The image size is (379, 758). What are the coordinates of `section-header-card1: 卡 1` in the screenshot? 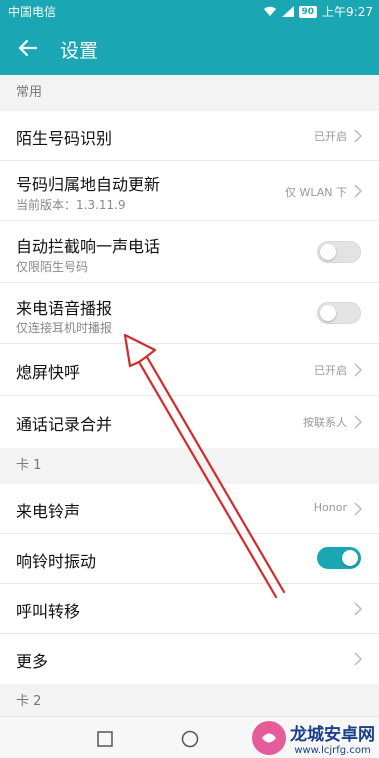 It's located at (189, 466).